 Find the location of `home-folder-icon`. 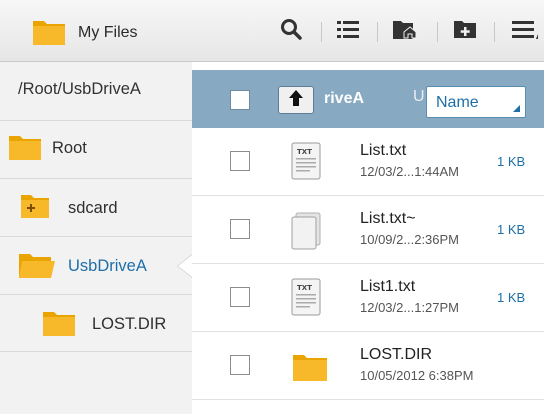

home-folder-icon is located at coordinates (405, 31).